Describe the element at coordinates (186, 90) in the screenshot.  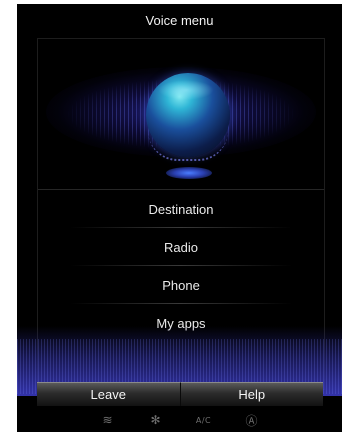
I see `orb-highlight` at that location.